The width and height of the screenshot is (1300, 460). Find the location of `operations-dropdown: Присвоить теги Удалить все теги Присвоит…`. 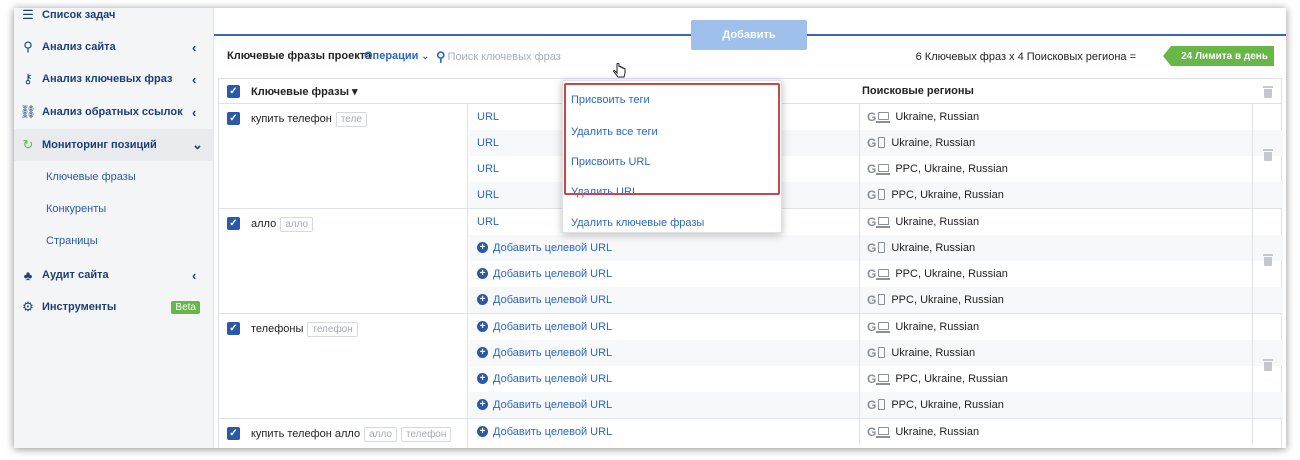

operations-dropdown: Присвоить теги Удалить все теги Присвоит… is located at coordinates (672, 156).